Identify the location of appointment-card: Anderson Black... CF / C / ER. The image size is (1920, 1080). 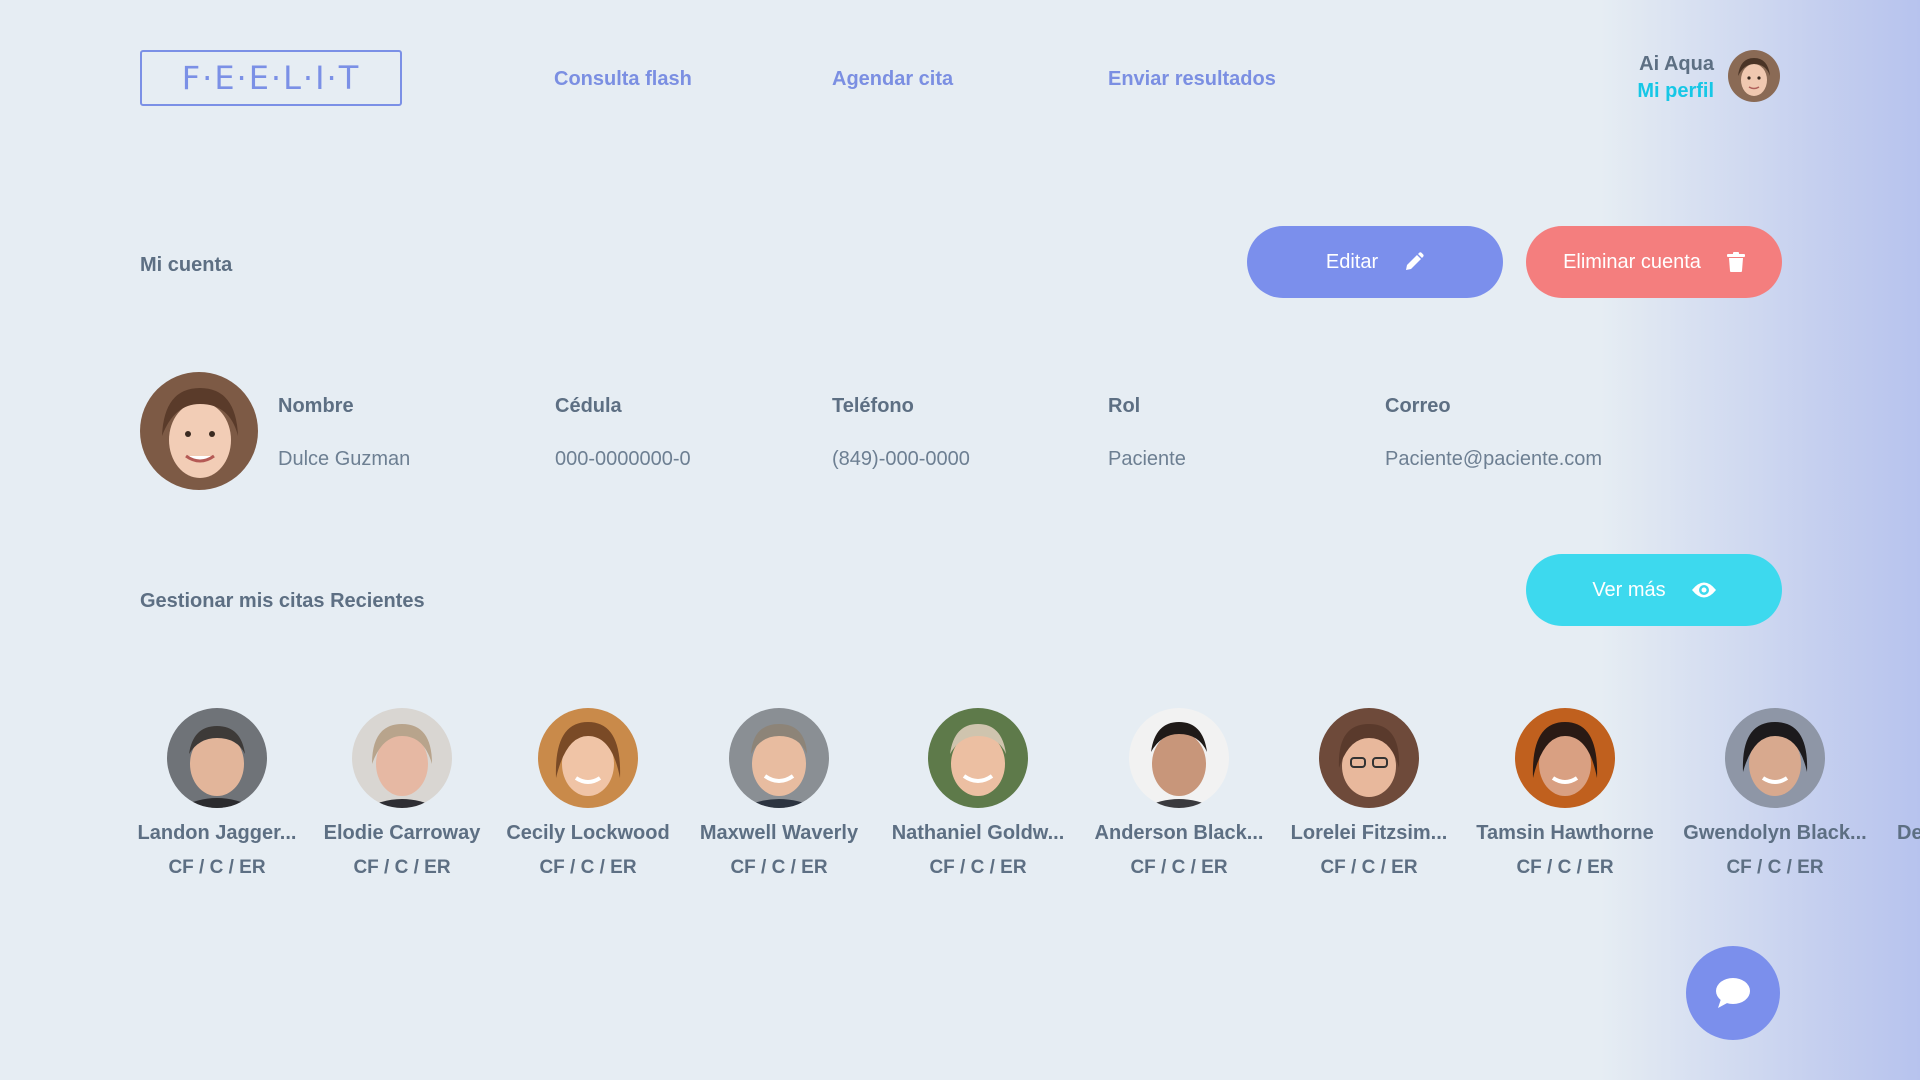
(1179, 793).